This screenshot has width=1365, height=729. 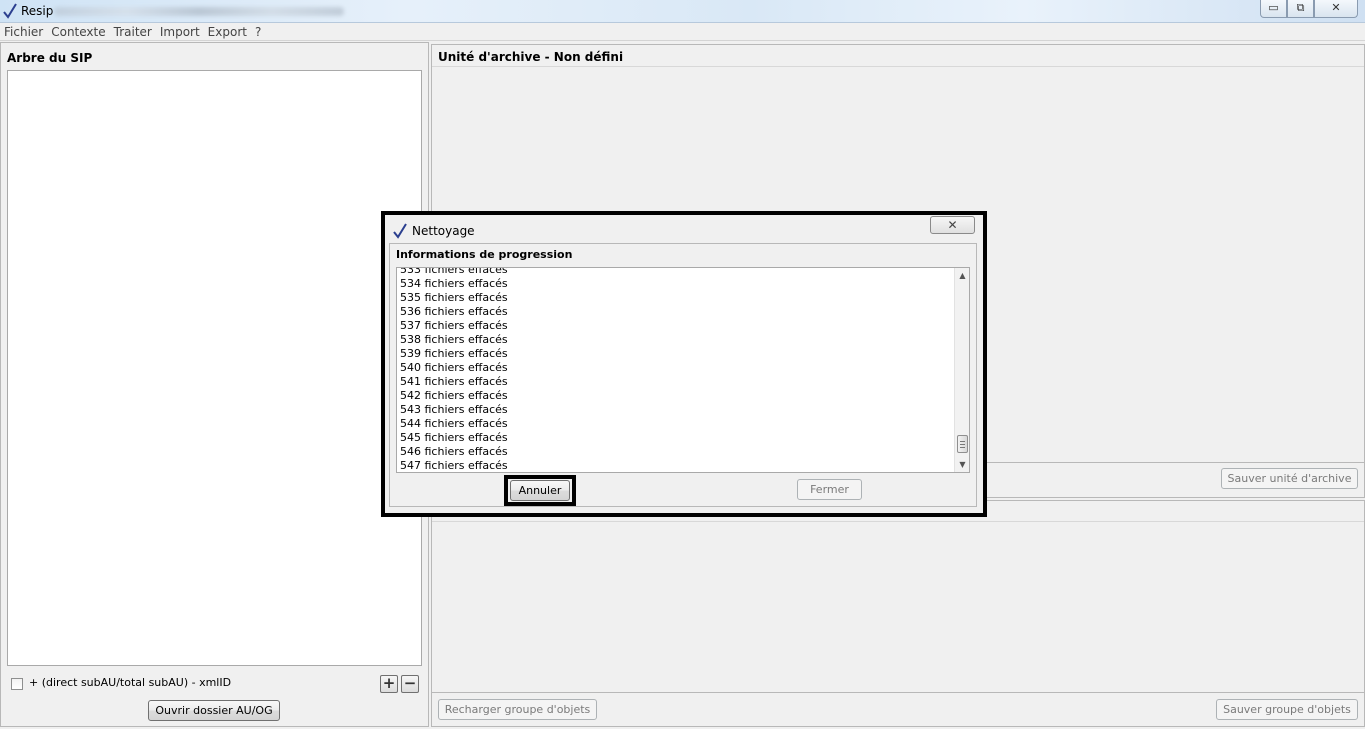 I want to click on expand-button: +, so click(x=389, y=684).